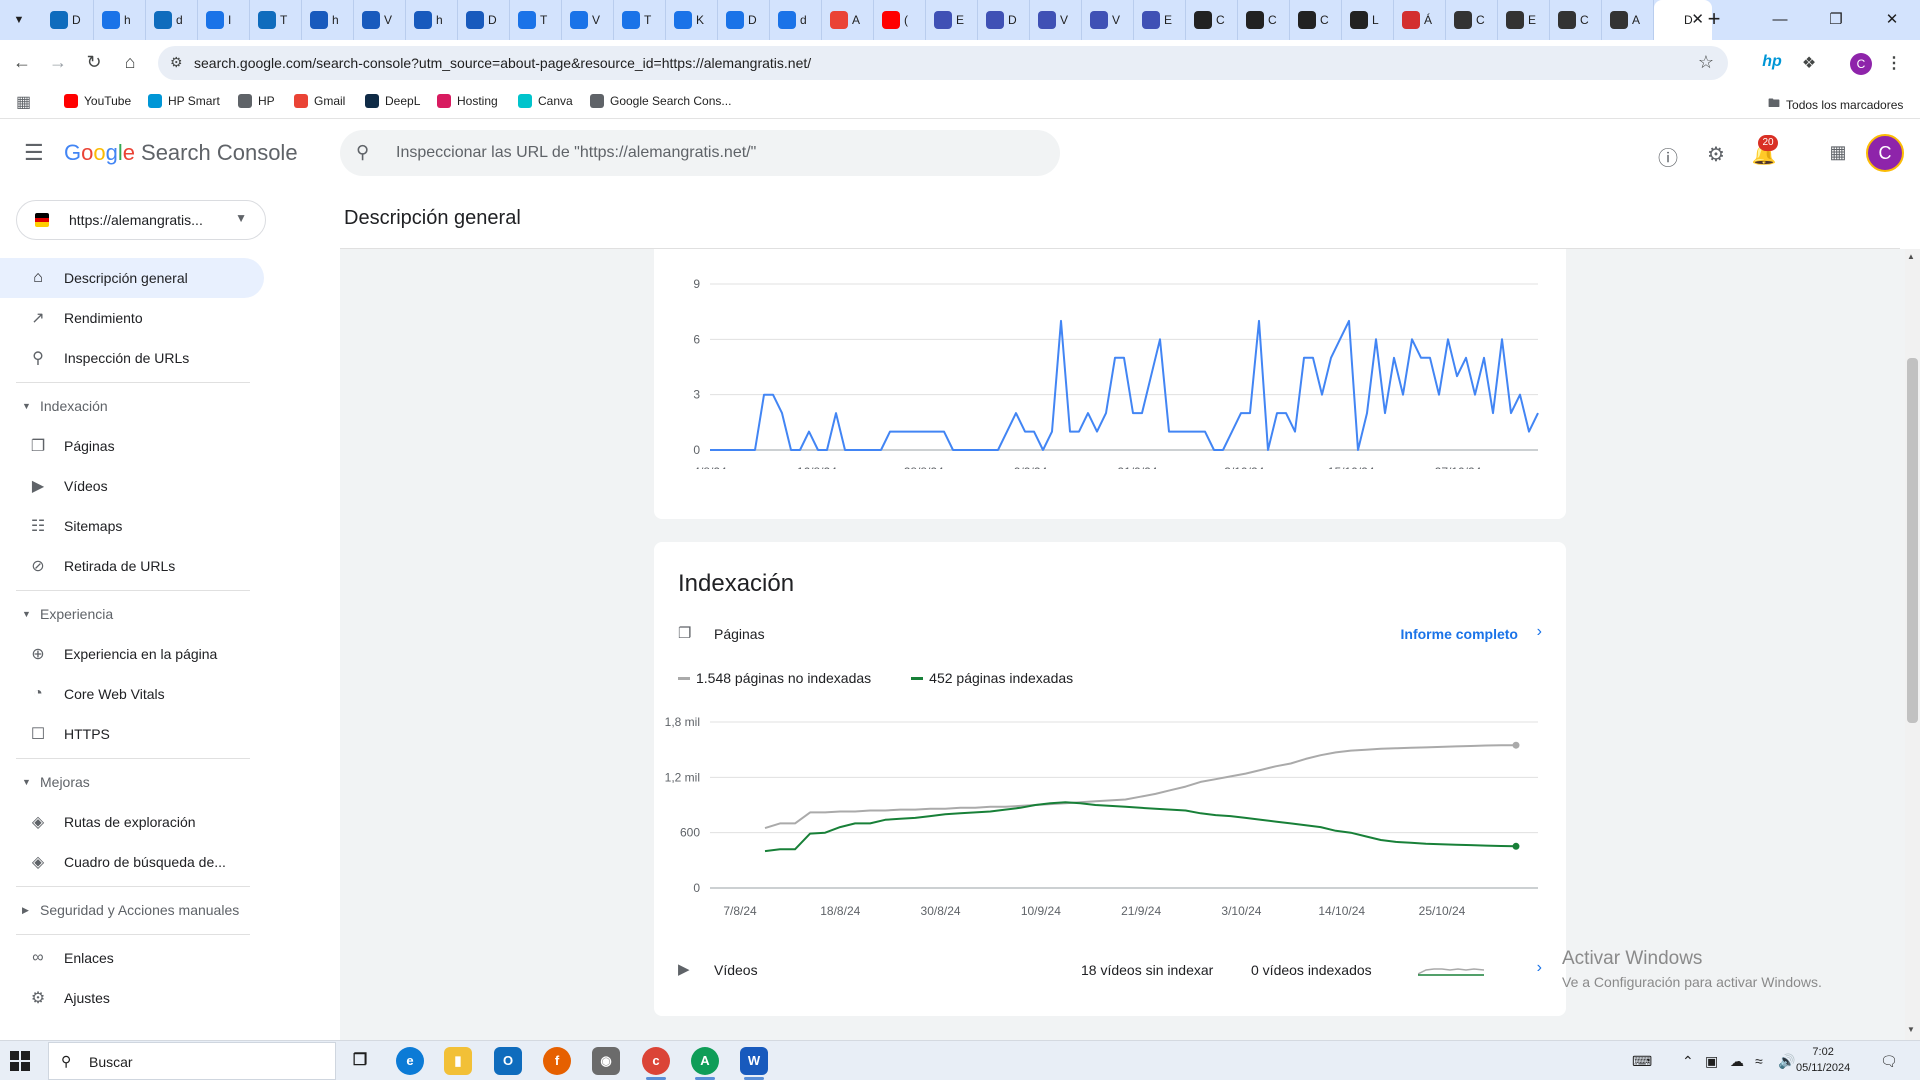 The image size is (1920, 1080). Describe the element at coordinates (992, 678) in the screenshot. I see `legend-indexed: 452 páginas indexadas` at that location.